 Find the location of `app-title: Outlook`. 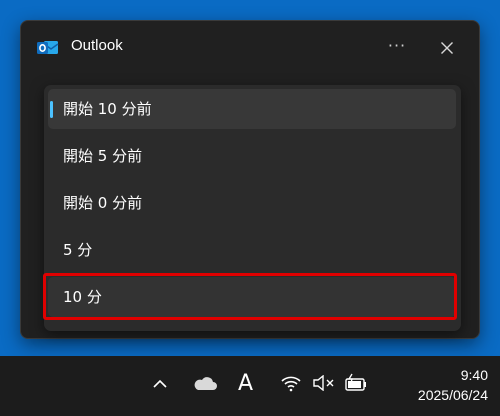

app-title: Outlook is located at coordinates (97, 45).